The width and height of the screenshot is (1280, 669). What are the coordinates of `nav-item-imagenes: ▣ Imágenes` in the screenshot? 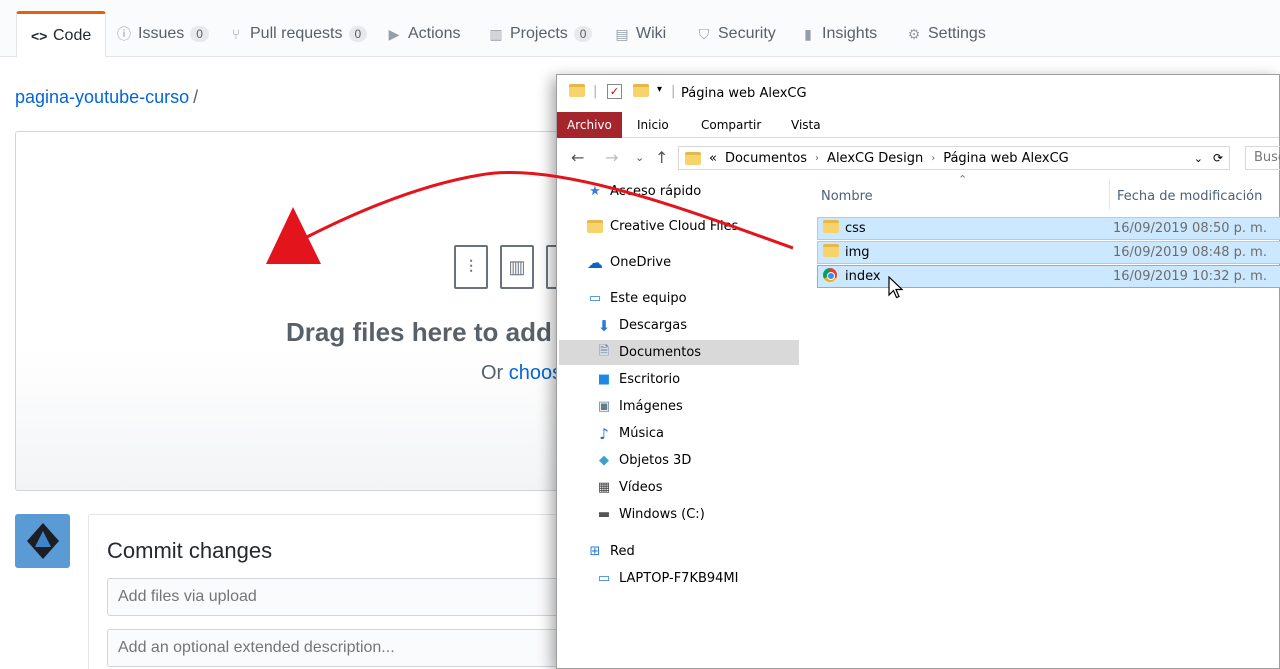 It's located at (639, 406).